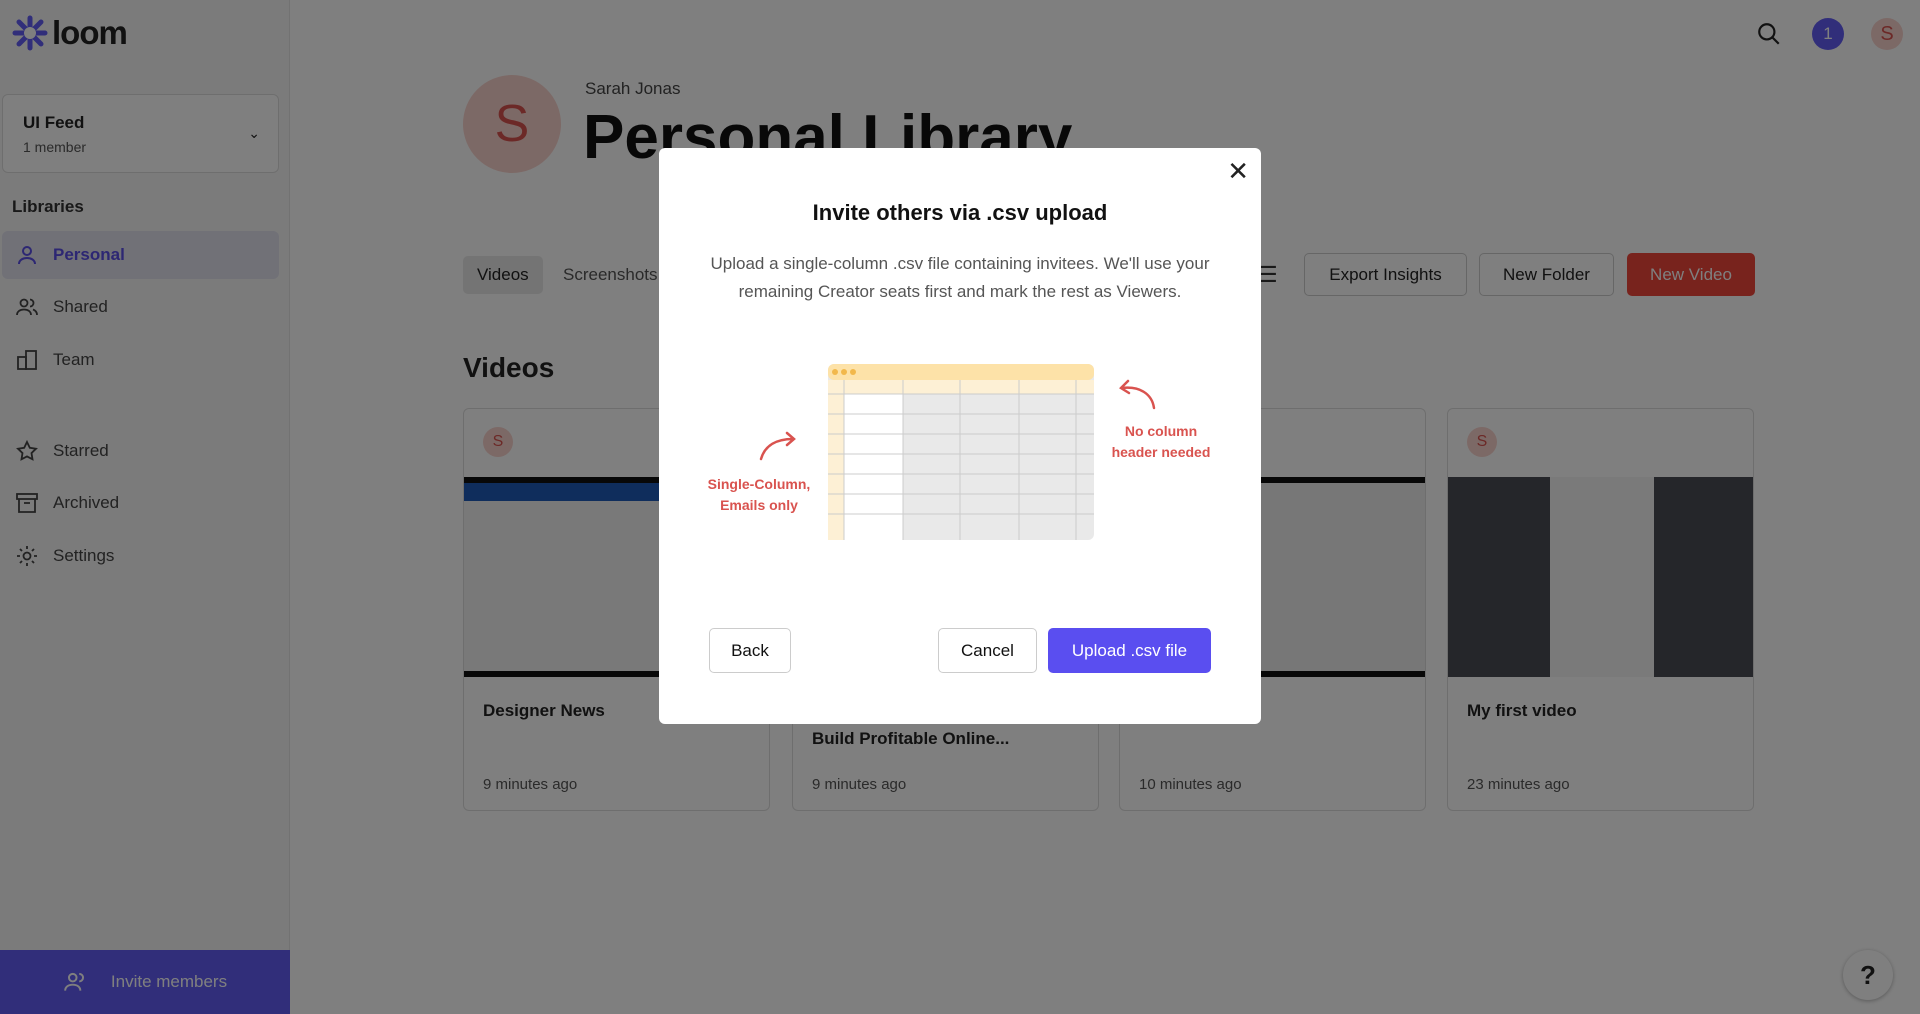 This screenshot has height=1014, width=1920. What do you see at coordinates (750, 650) in the screenshot?
I see `back-button: Back` at bounding box center [750, 650].